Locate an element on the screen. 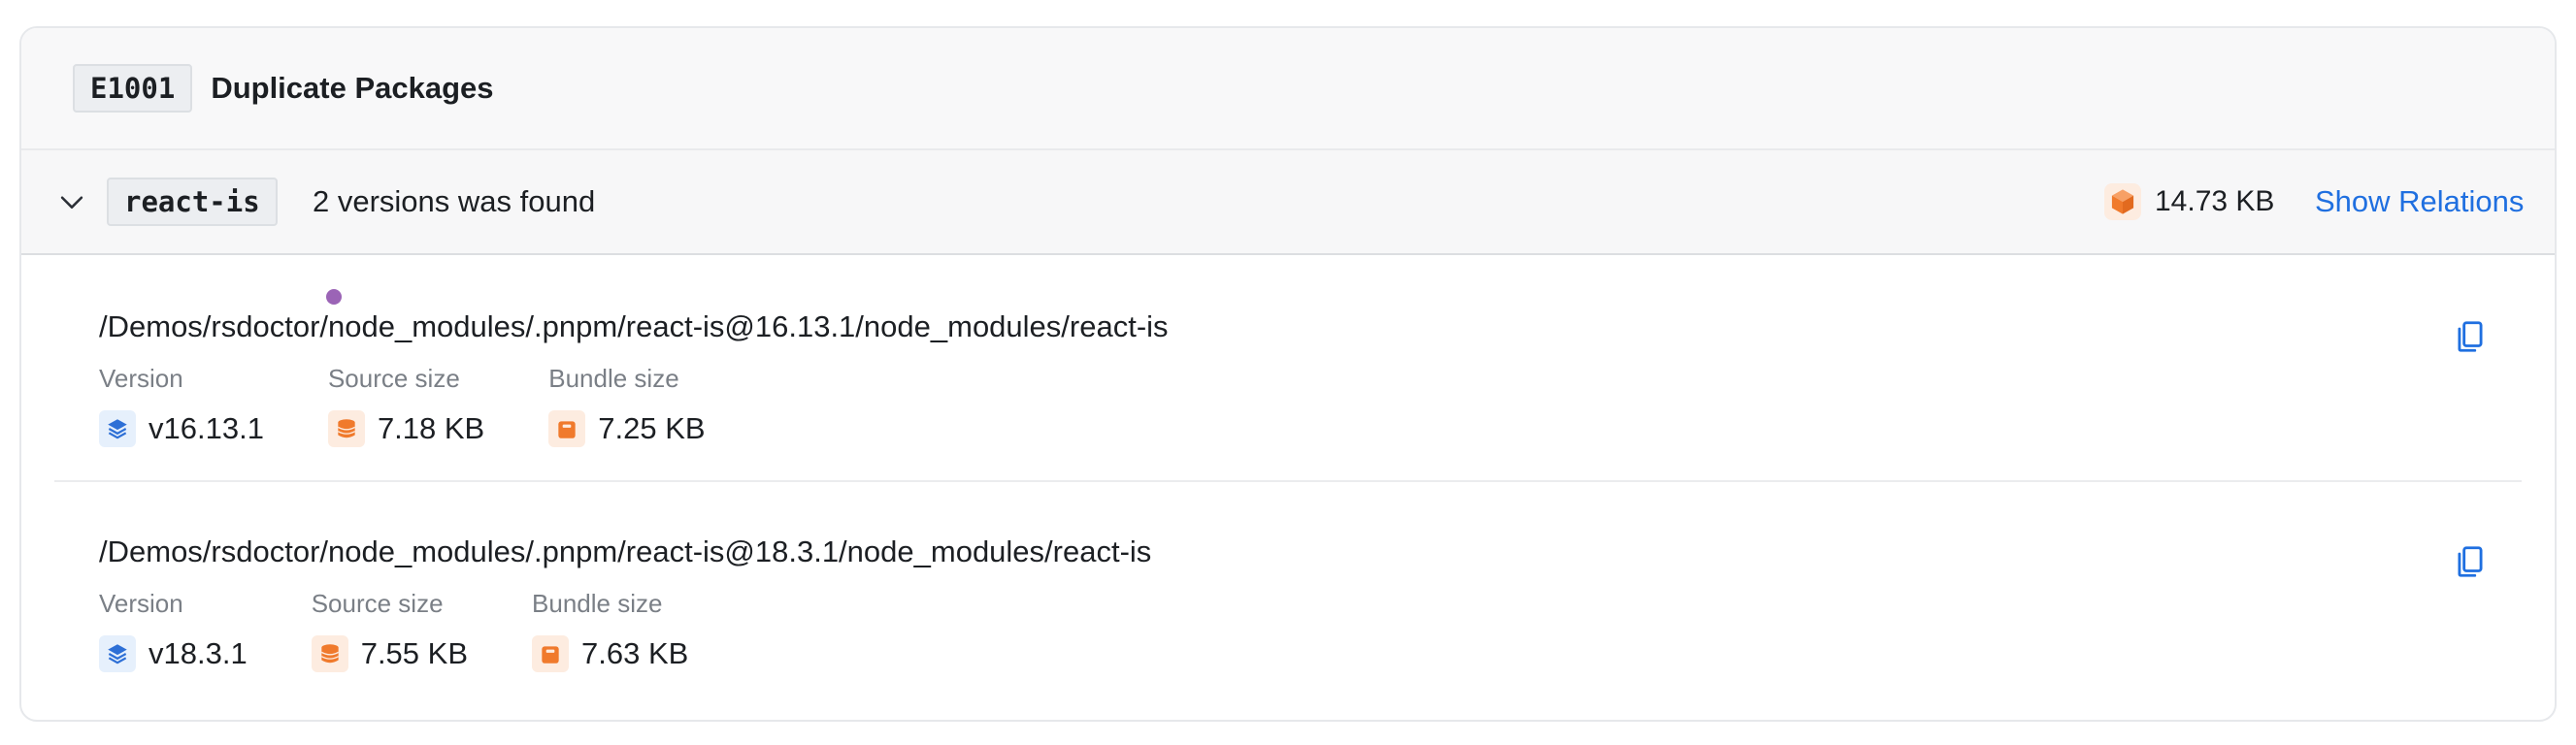 The image size is (2576, 745). package-total-size-value: 14.73 KB is located at coordinates (2215, 201).